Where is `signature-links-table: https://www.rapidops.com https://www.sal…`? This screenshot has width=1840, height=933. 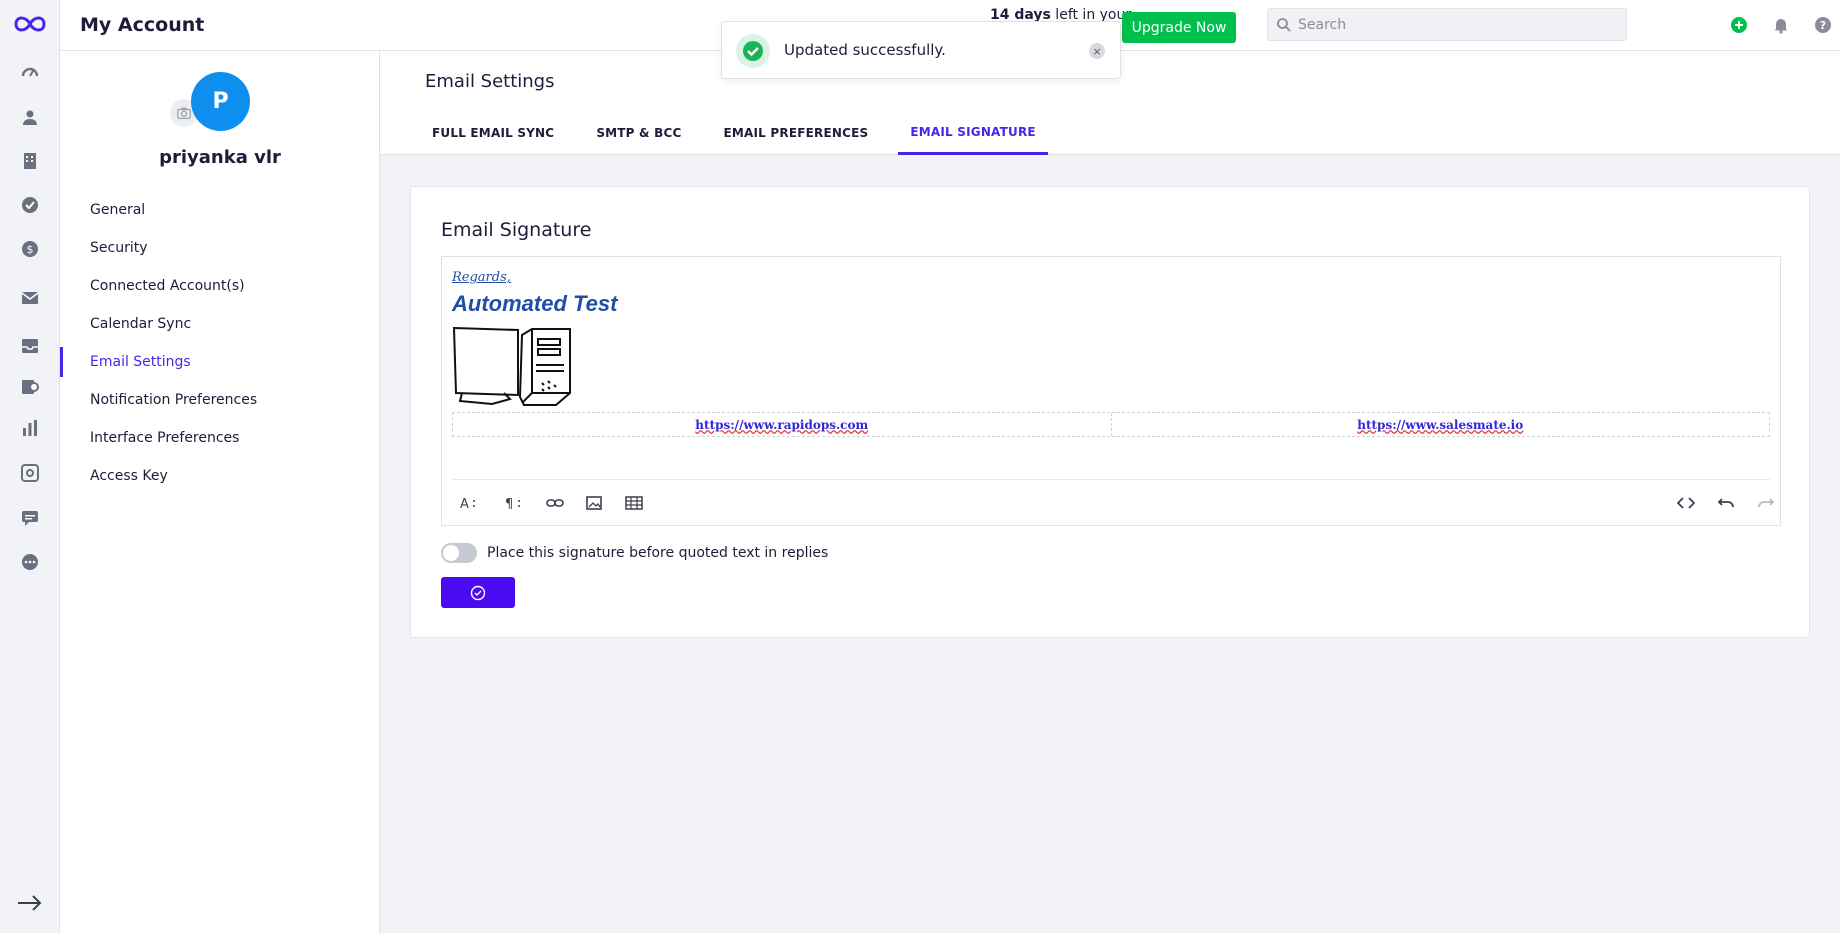 signature-links-table: https://www.rapidops.com https://www.sal… is located at coordinates (1111, 424).